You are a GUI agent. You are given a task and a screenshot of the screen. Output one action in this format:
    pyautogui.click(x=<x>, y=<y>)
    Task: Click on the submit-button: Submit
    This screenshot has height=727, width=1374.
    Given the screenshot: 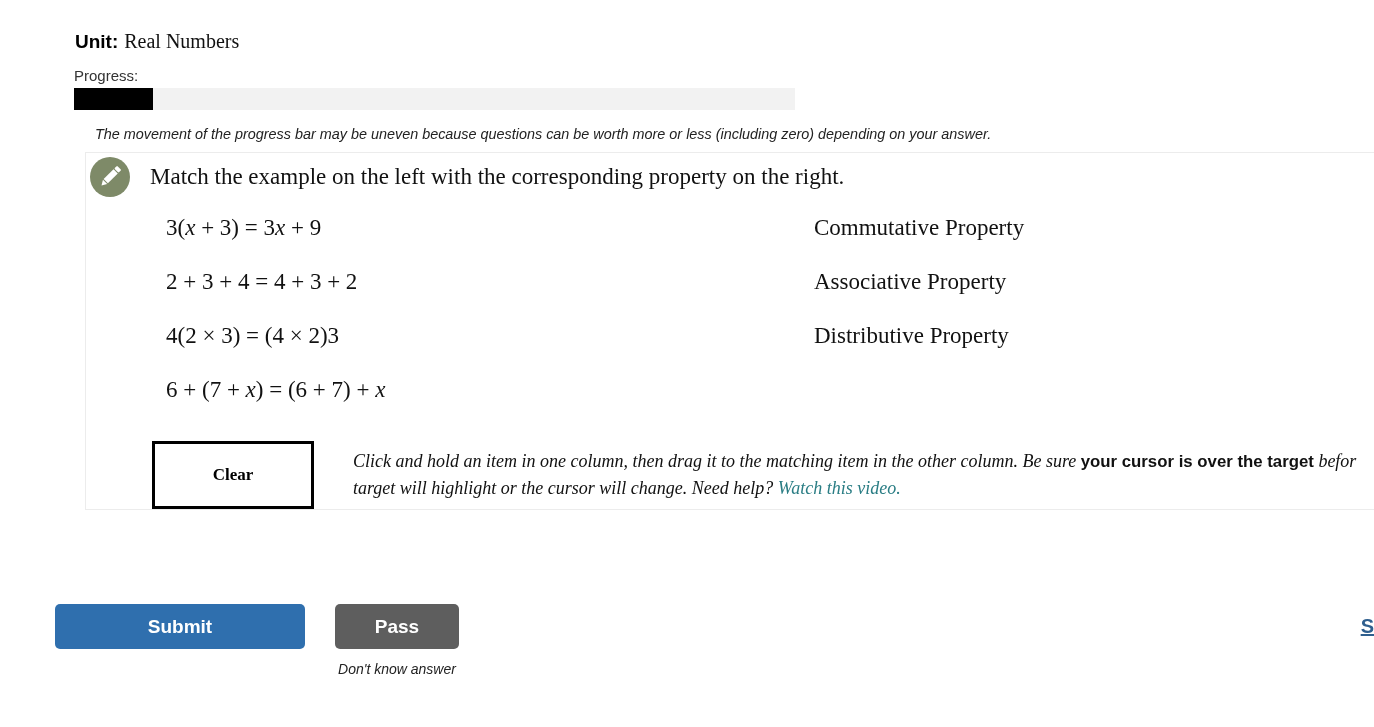 What is the action you would take?
    pyautogui.click(x=180, y=626)
    